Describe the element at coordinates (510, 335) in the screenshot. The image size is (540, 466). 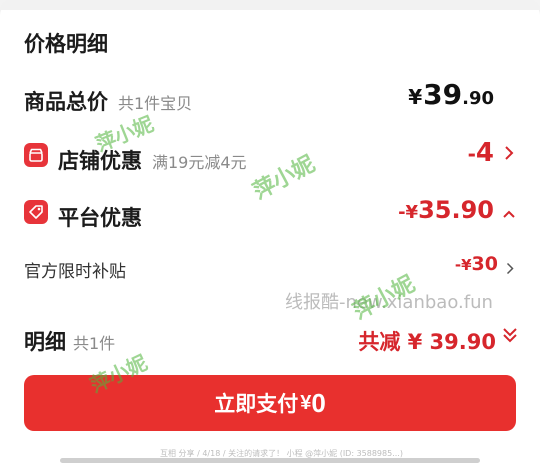
I see `double-chevron-down-icon` at that location.